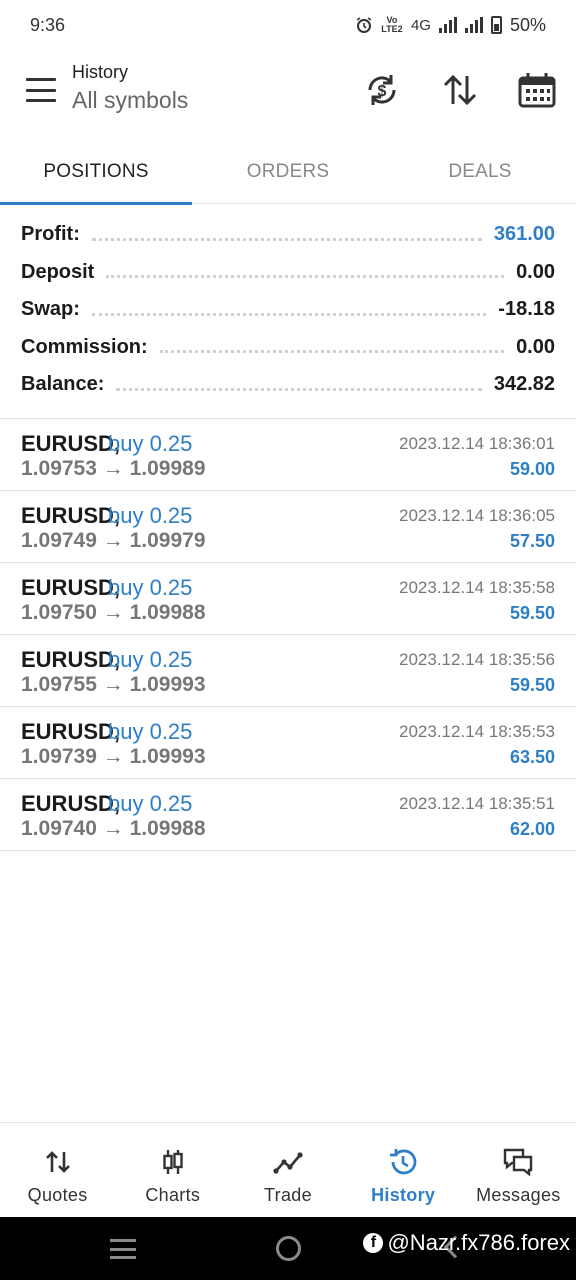 Image resolution: width=576 pixels, height=1280 pixels. I want to click on messages-icon, so click(518, 1162).